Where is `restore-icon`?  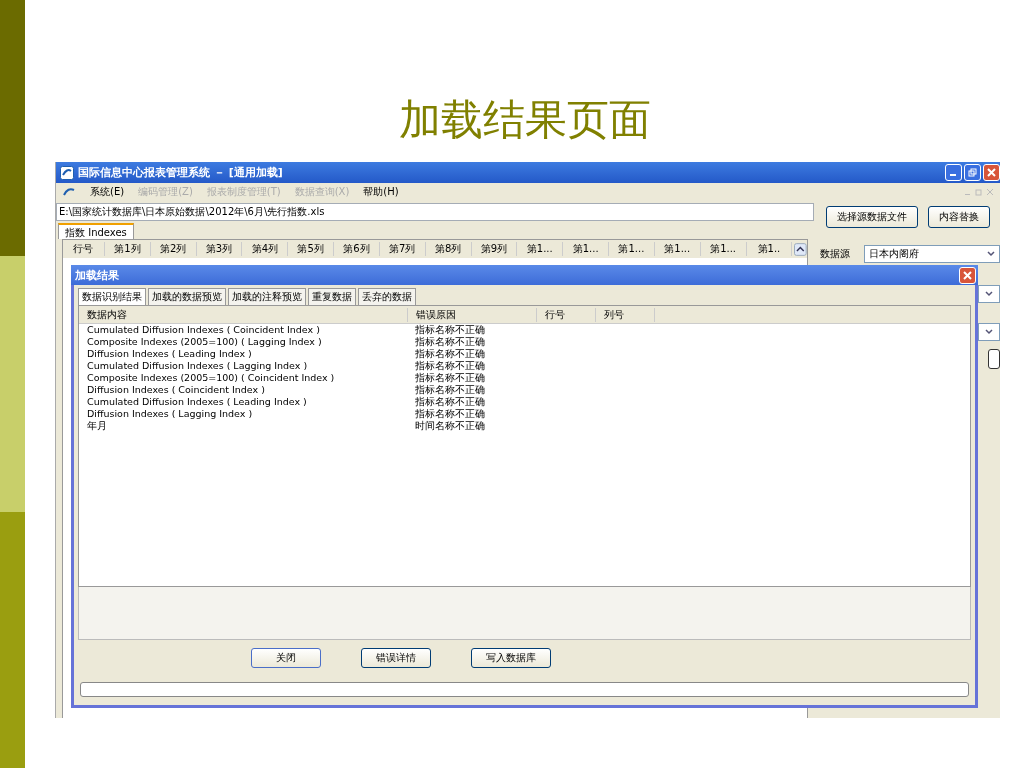
restore-icon is located at coordinates (972, 172).